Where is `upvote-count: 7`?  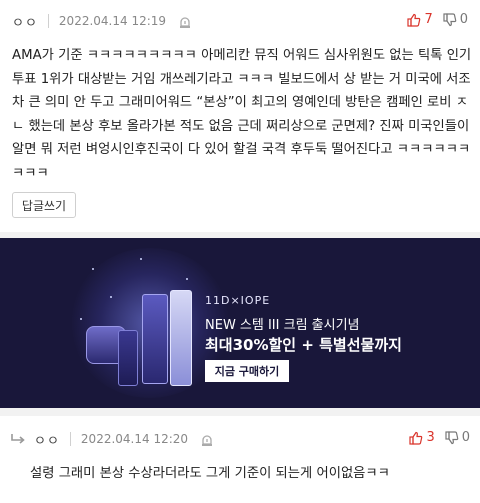 upvote-count: 7 is located at coordinates (428, 19).